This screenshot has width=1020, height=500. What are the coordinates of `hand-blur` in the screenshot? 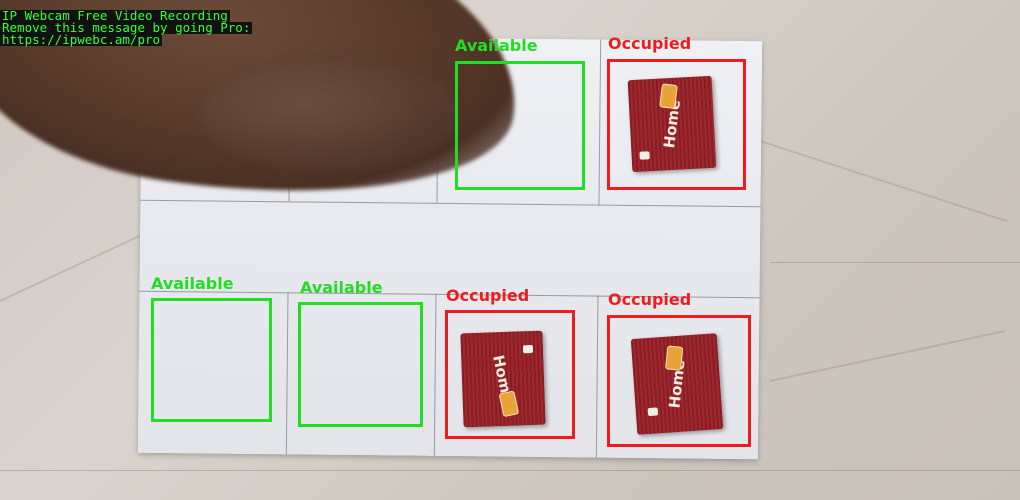 It's located at (330, 115).